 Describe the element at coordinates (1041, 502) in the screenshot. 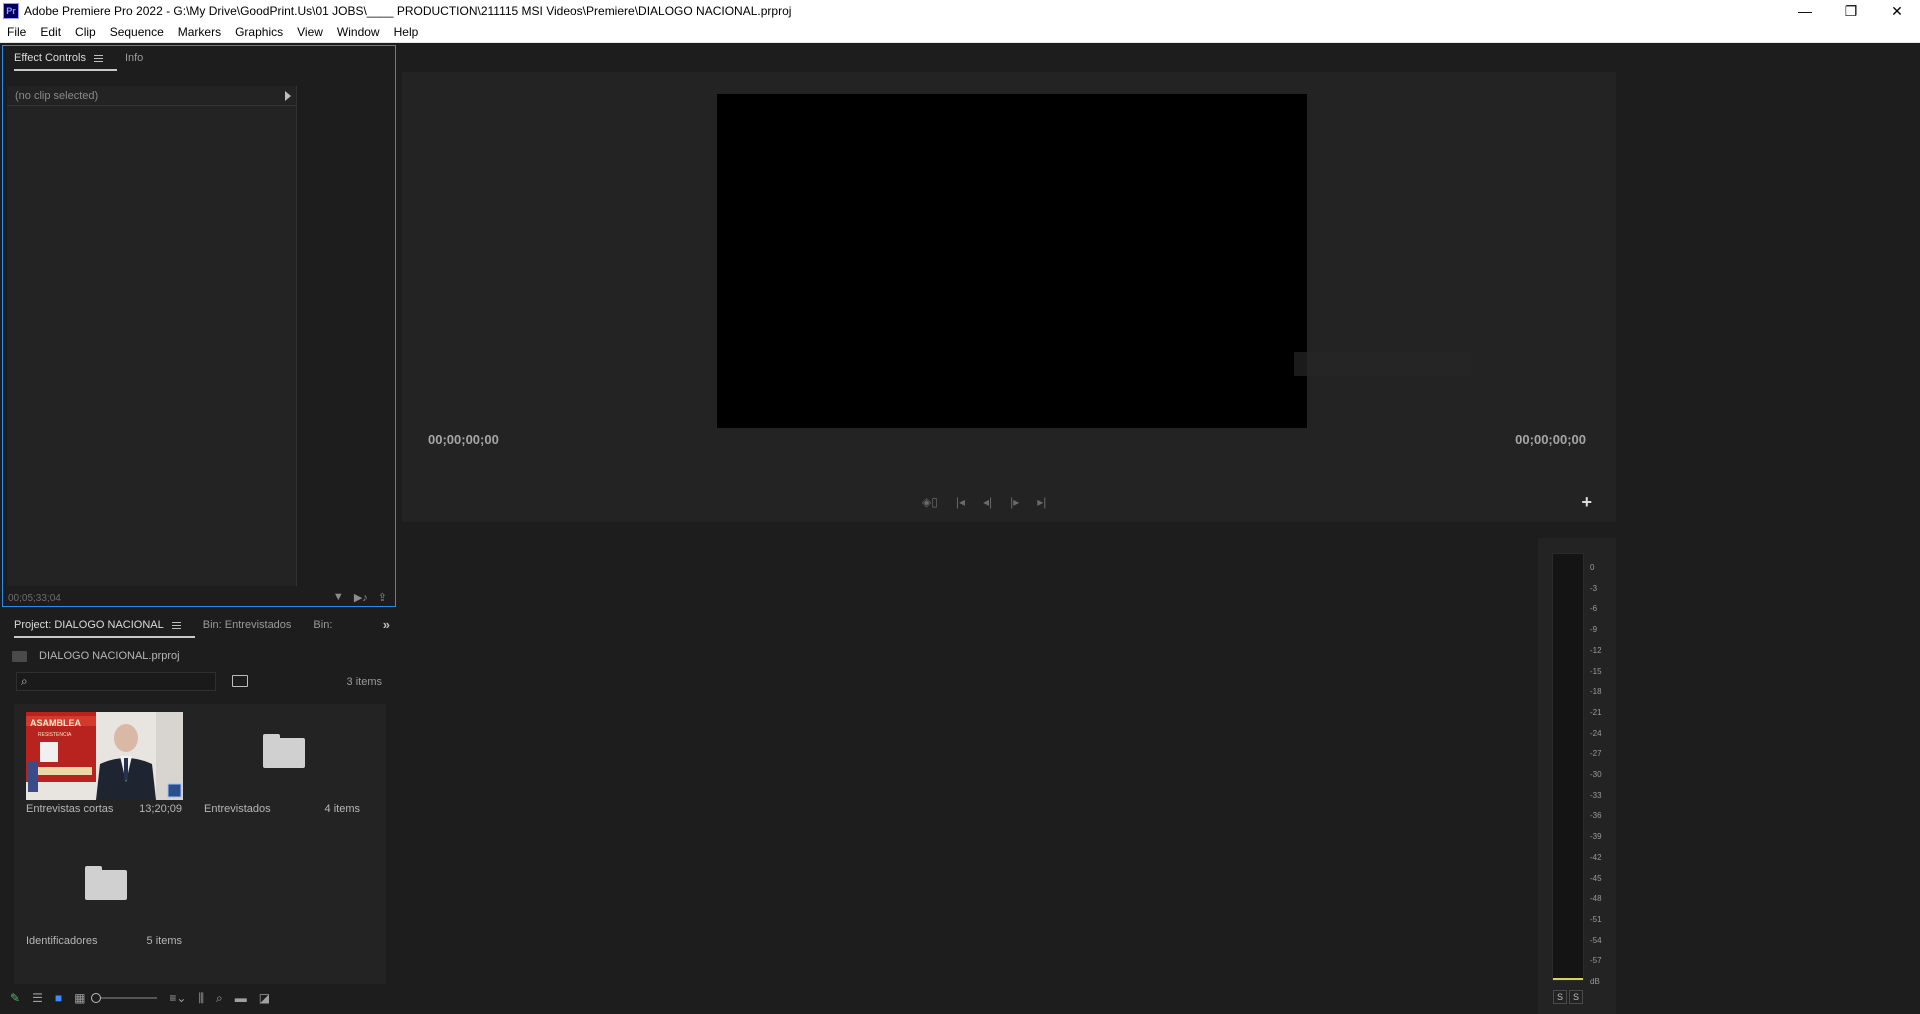

I see `go-to-out-icon: ▸|` at that location.